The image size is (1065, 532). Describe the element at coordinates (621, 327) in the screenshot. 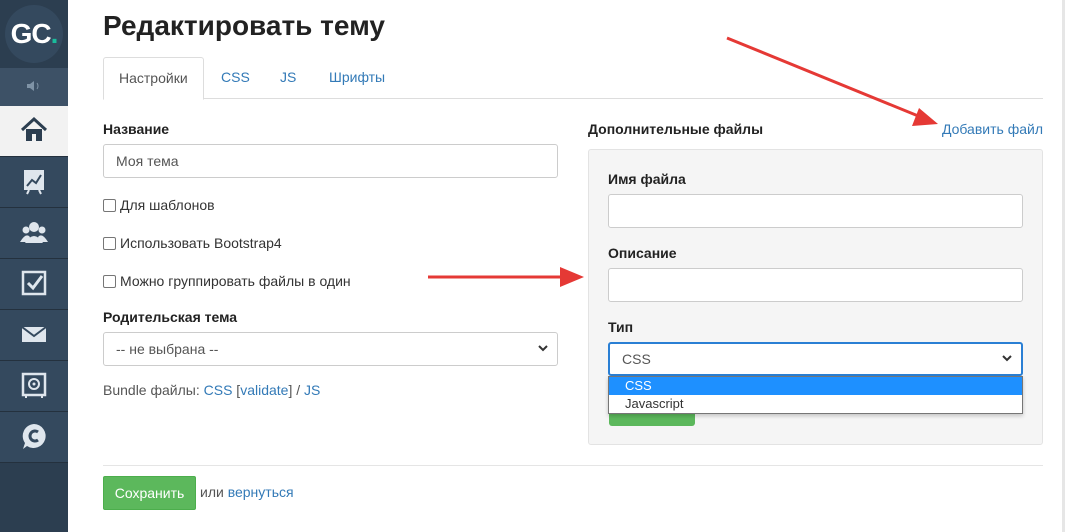

I see `type-label: Тип` at that location.